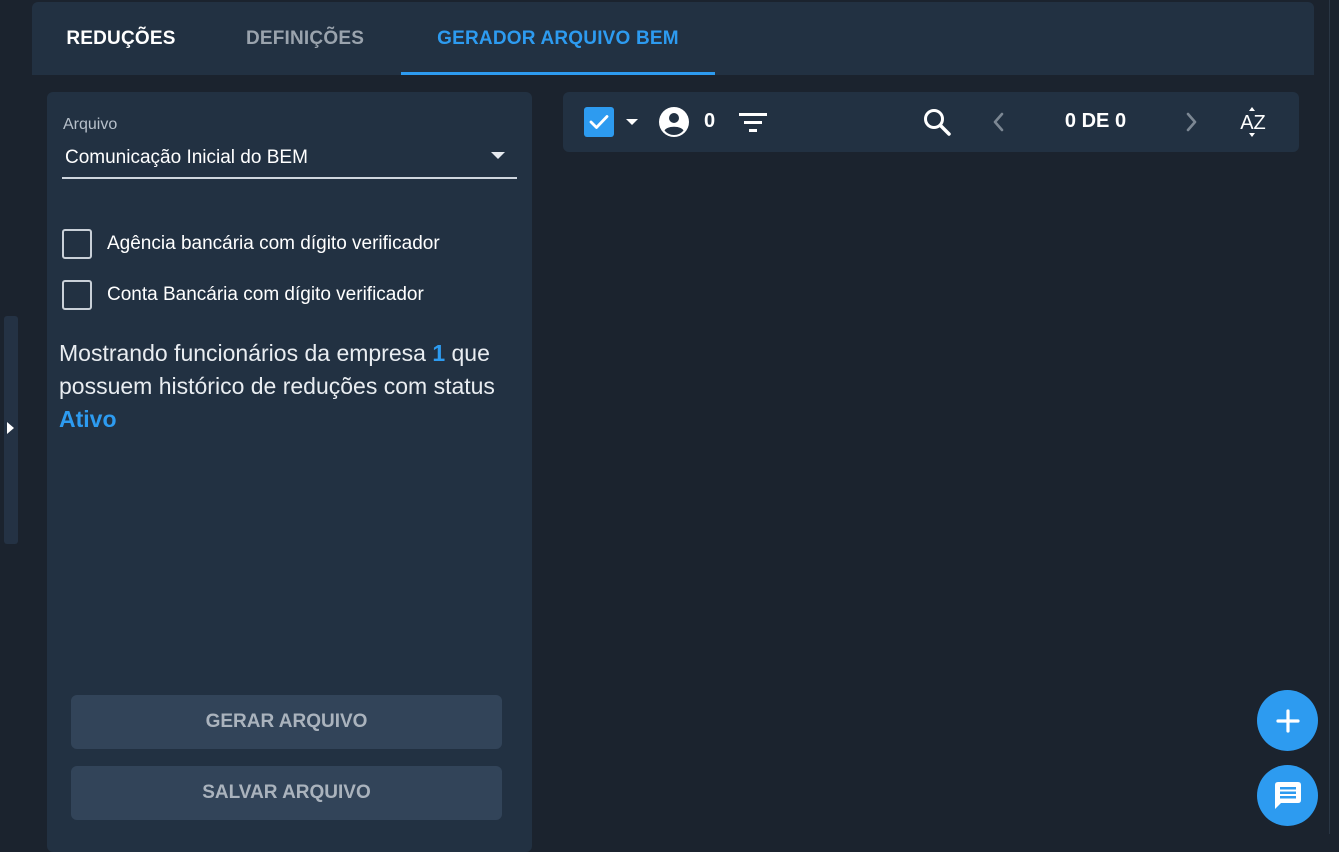  Describe the element at coordinates (439, 353) in the screenshot. I see `company-number: 1` at that location.